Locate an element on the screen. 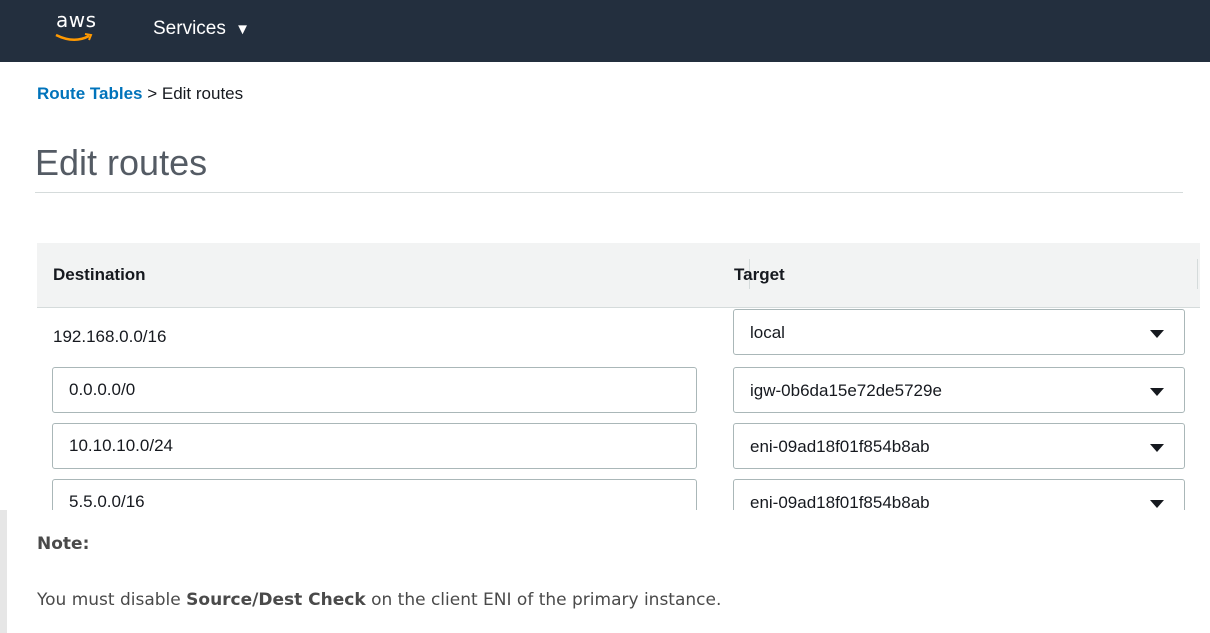 This screenshot has width=1210, height=633. services-label: Services is located at coordinates (189, 28).